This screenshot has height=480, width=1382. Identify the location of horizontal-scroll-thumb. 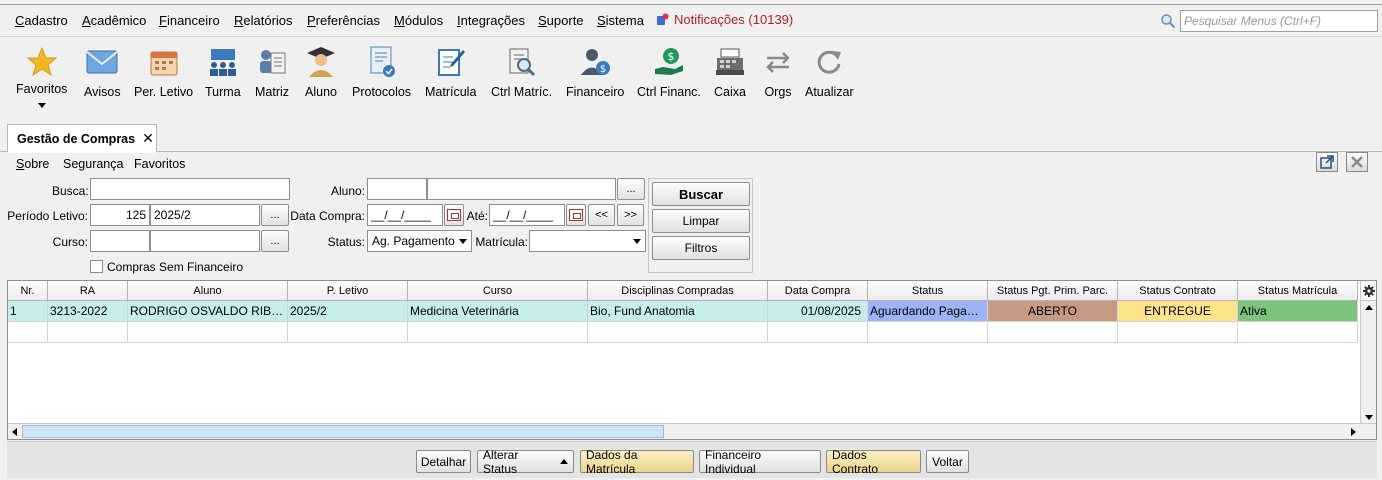
(343, 431).